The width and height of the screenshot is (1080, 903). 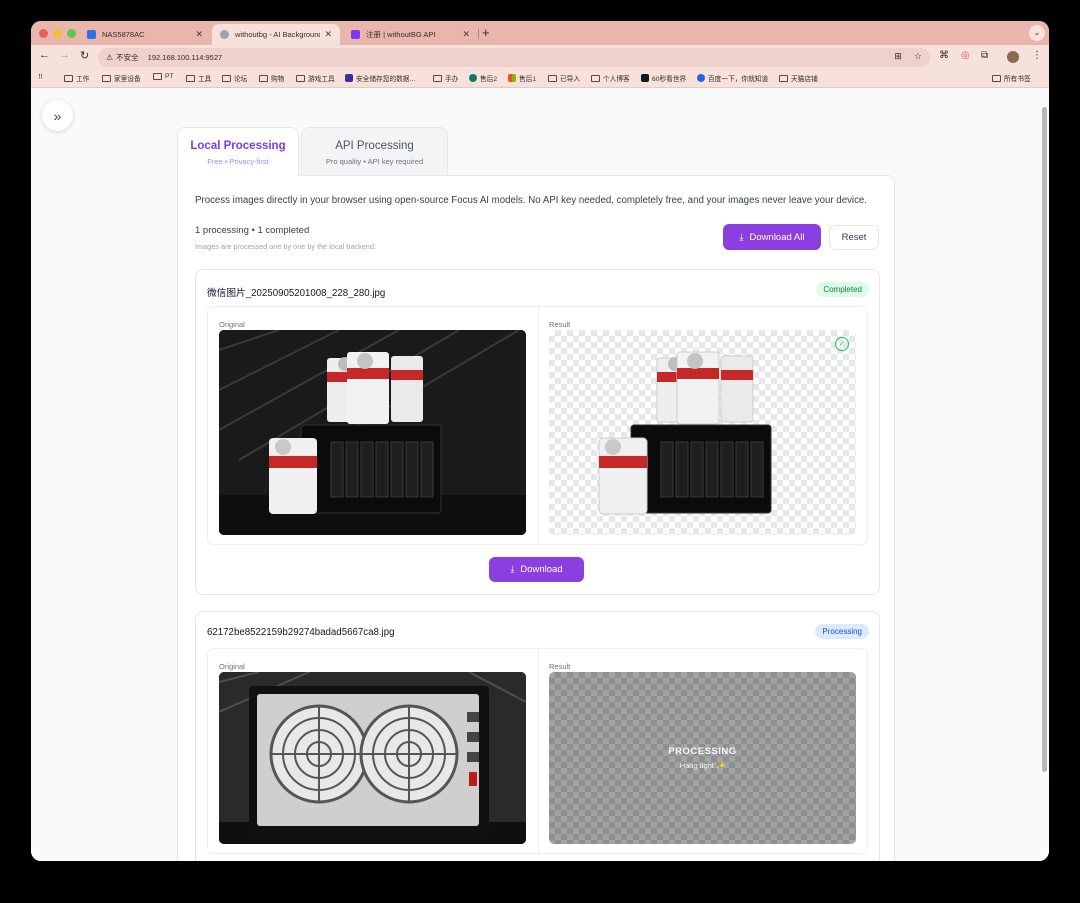 What do you see at coordinates (512, 78) in the screenshot?
I see `microsoft-icon` at bounding box center [512, 78].